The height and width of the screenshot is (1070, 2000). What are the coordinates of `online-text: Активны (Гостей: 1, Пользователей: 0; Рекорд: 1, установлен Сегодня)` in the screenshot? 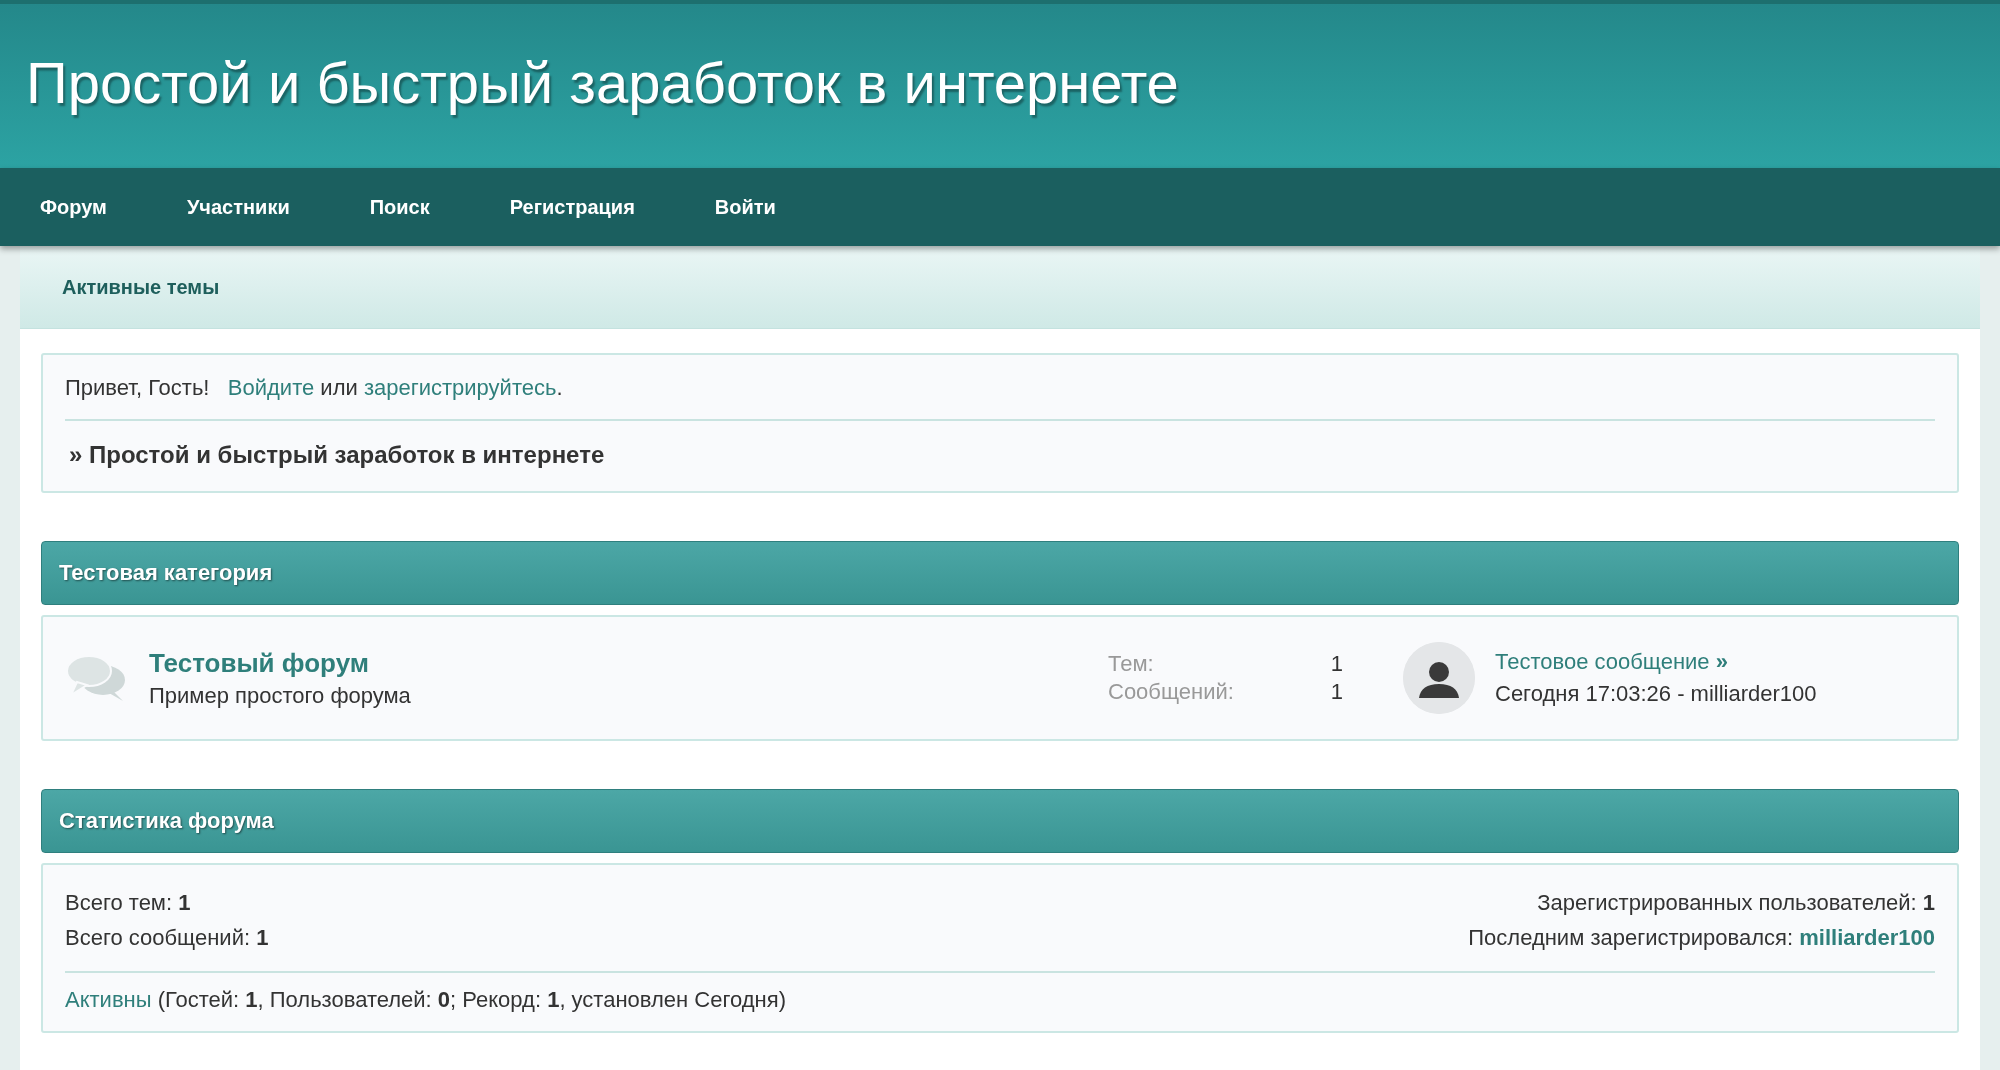 It's located at (426, 1000).